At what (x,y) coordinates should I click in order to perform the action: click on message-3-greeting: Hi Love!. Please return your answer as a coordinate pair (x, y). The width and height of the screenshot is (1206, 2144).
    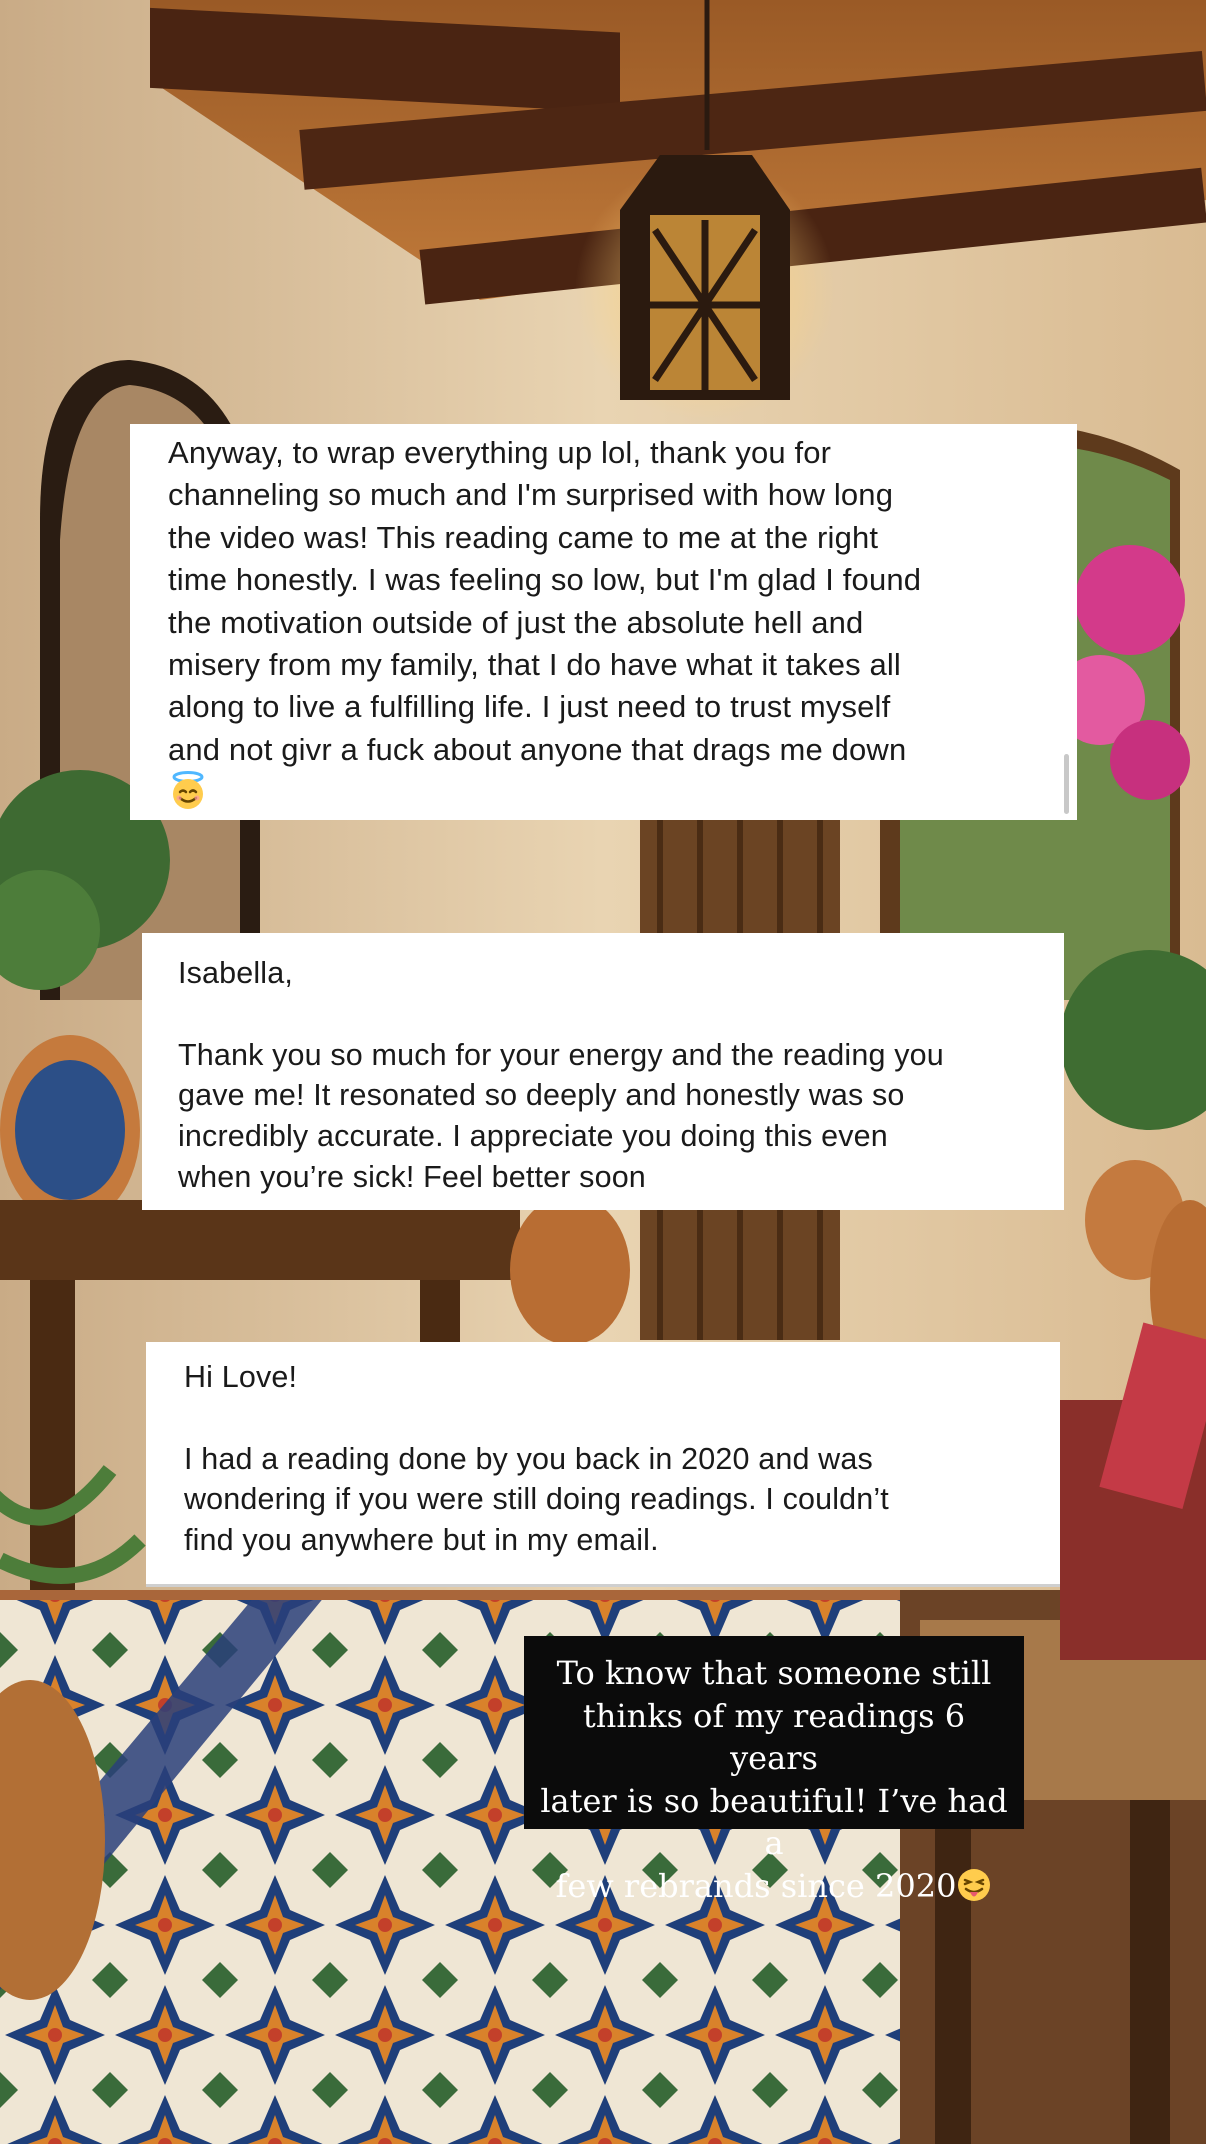
    Looking at the image, I should click on (241, 1377).